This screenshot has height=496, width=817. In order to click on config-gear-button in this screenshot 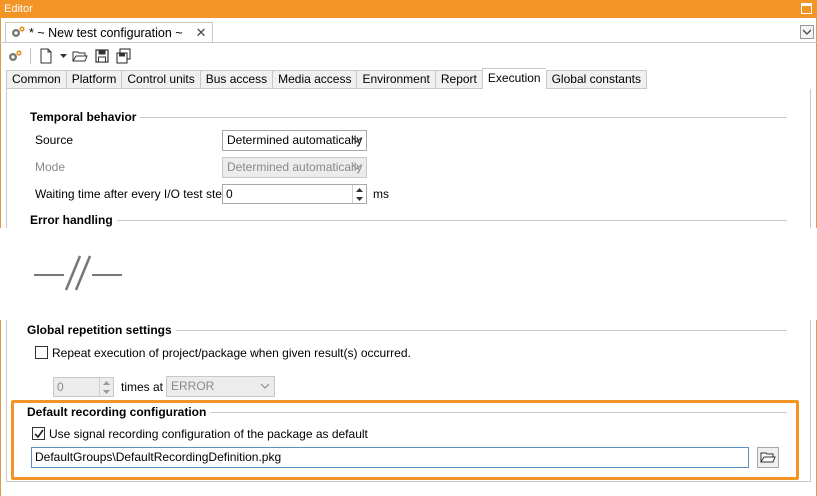, I will do `click(15, 56)`.